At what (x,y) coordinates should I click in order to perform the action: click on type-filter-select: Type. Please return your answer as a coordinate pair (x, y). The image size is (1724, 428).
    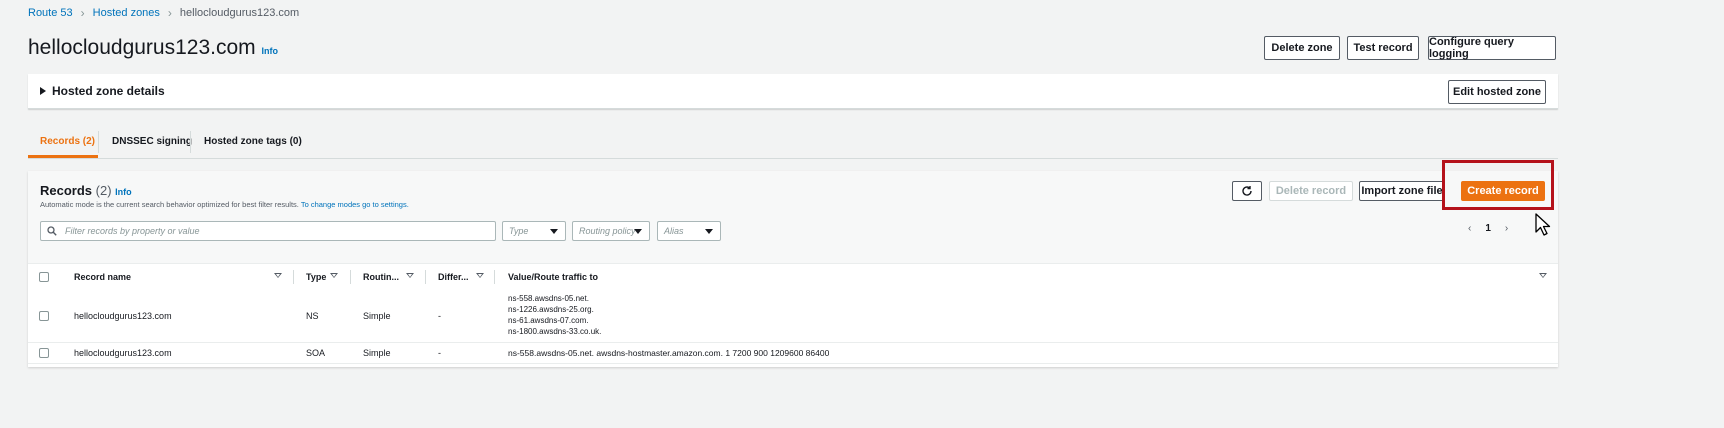
    Looking at the image, I should click on (534, 231).